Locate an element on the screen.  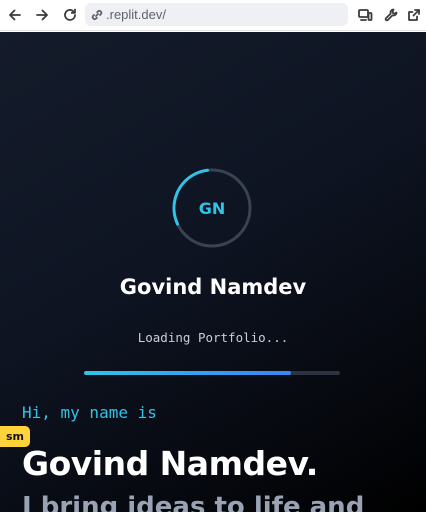
browser-toolbar: .replit.dev/ is located at coordinates (213, 15).